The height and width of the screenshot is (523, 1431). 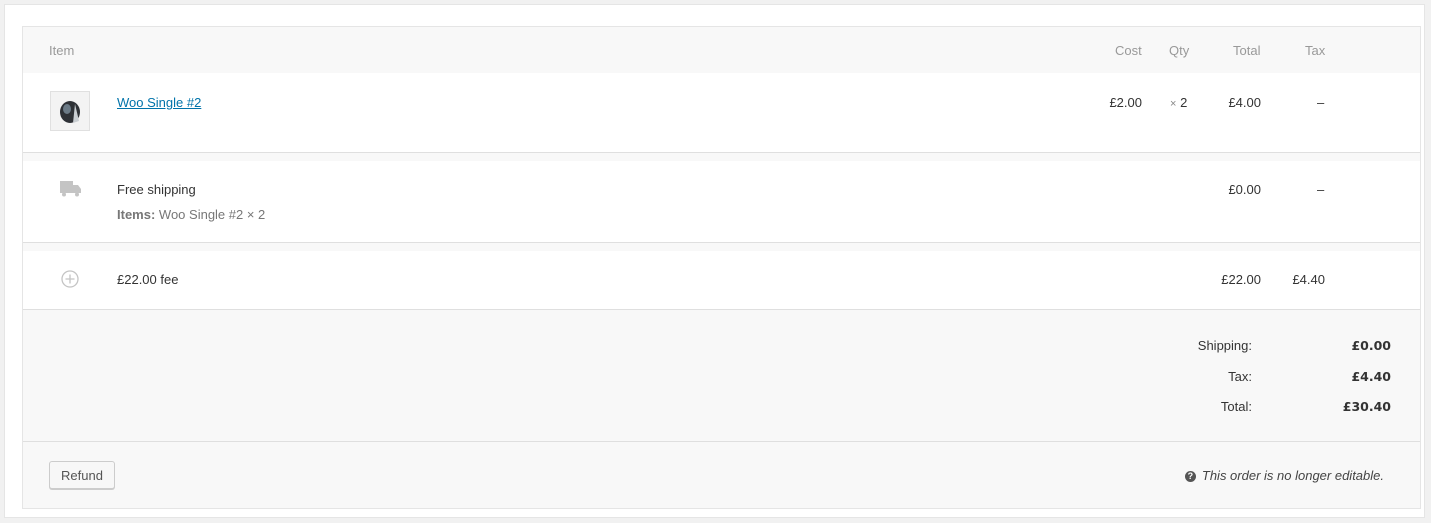 I want to click on fee-name: £22.00 fee, so click(x=148, y=279).